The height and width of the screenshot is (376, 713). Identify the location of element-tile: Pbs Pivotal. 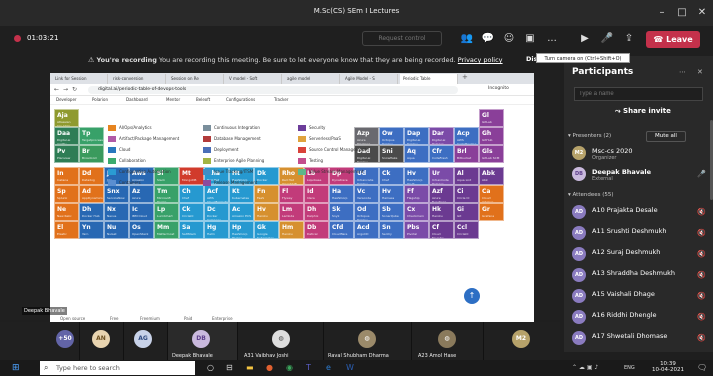
(416, 230).